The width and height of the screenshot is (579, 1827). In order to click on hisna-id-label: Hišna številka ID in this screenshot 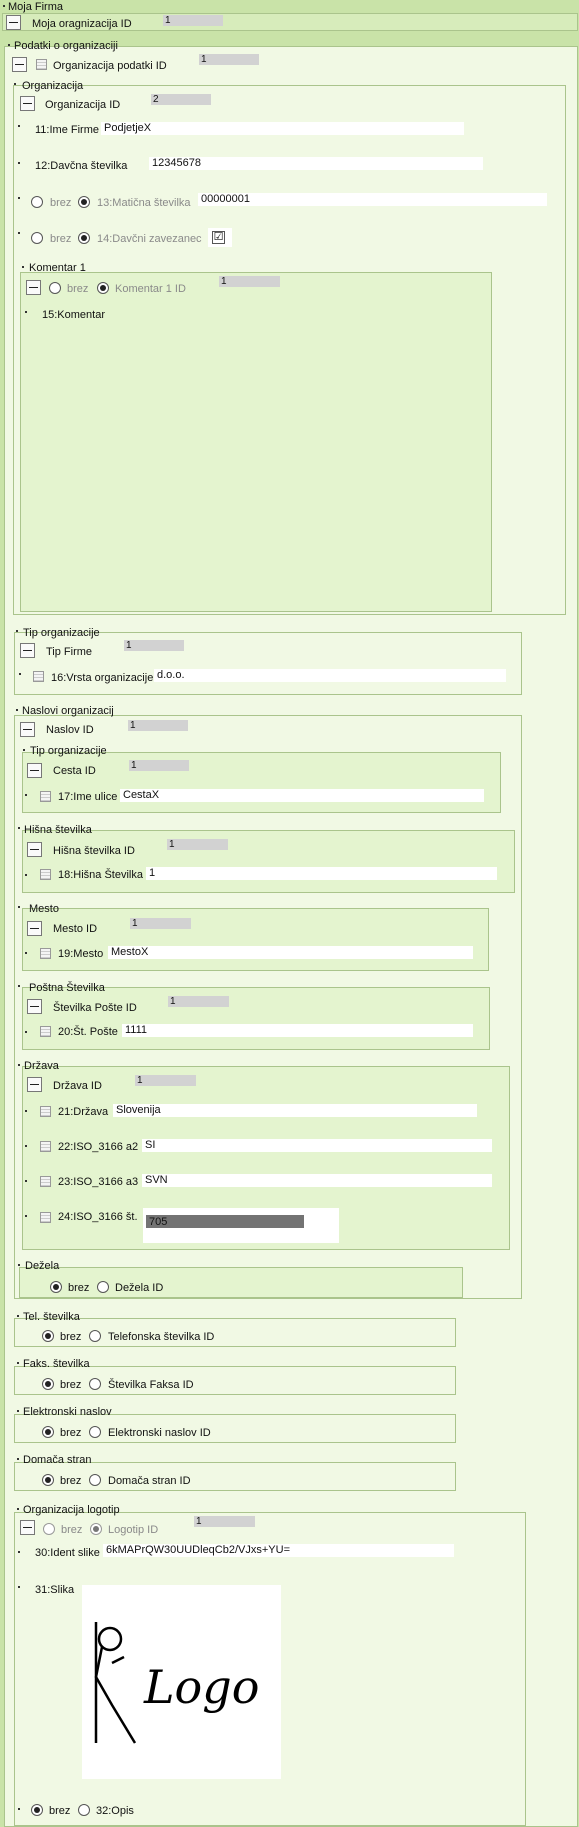, I will do `click(94, 851)`.